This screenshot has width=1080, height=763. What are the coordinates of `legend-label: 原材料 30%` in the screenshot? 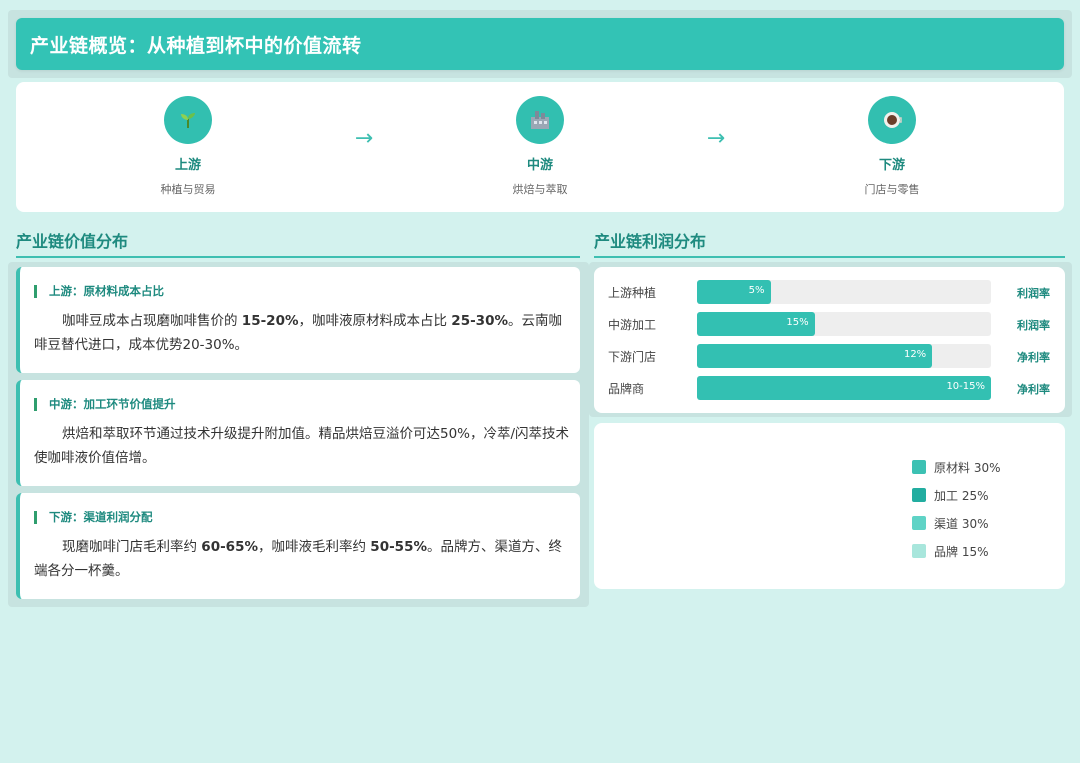 It's located at (967, 467).